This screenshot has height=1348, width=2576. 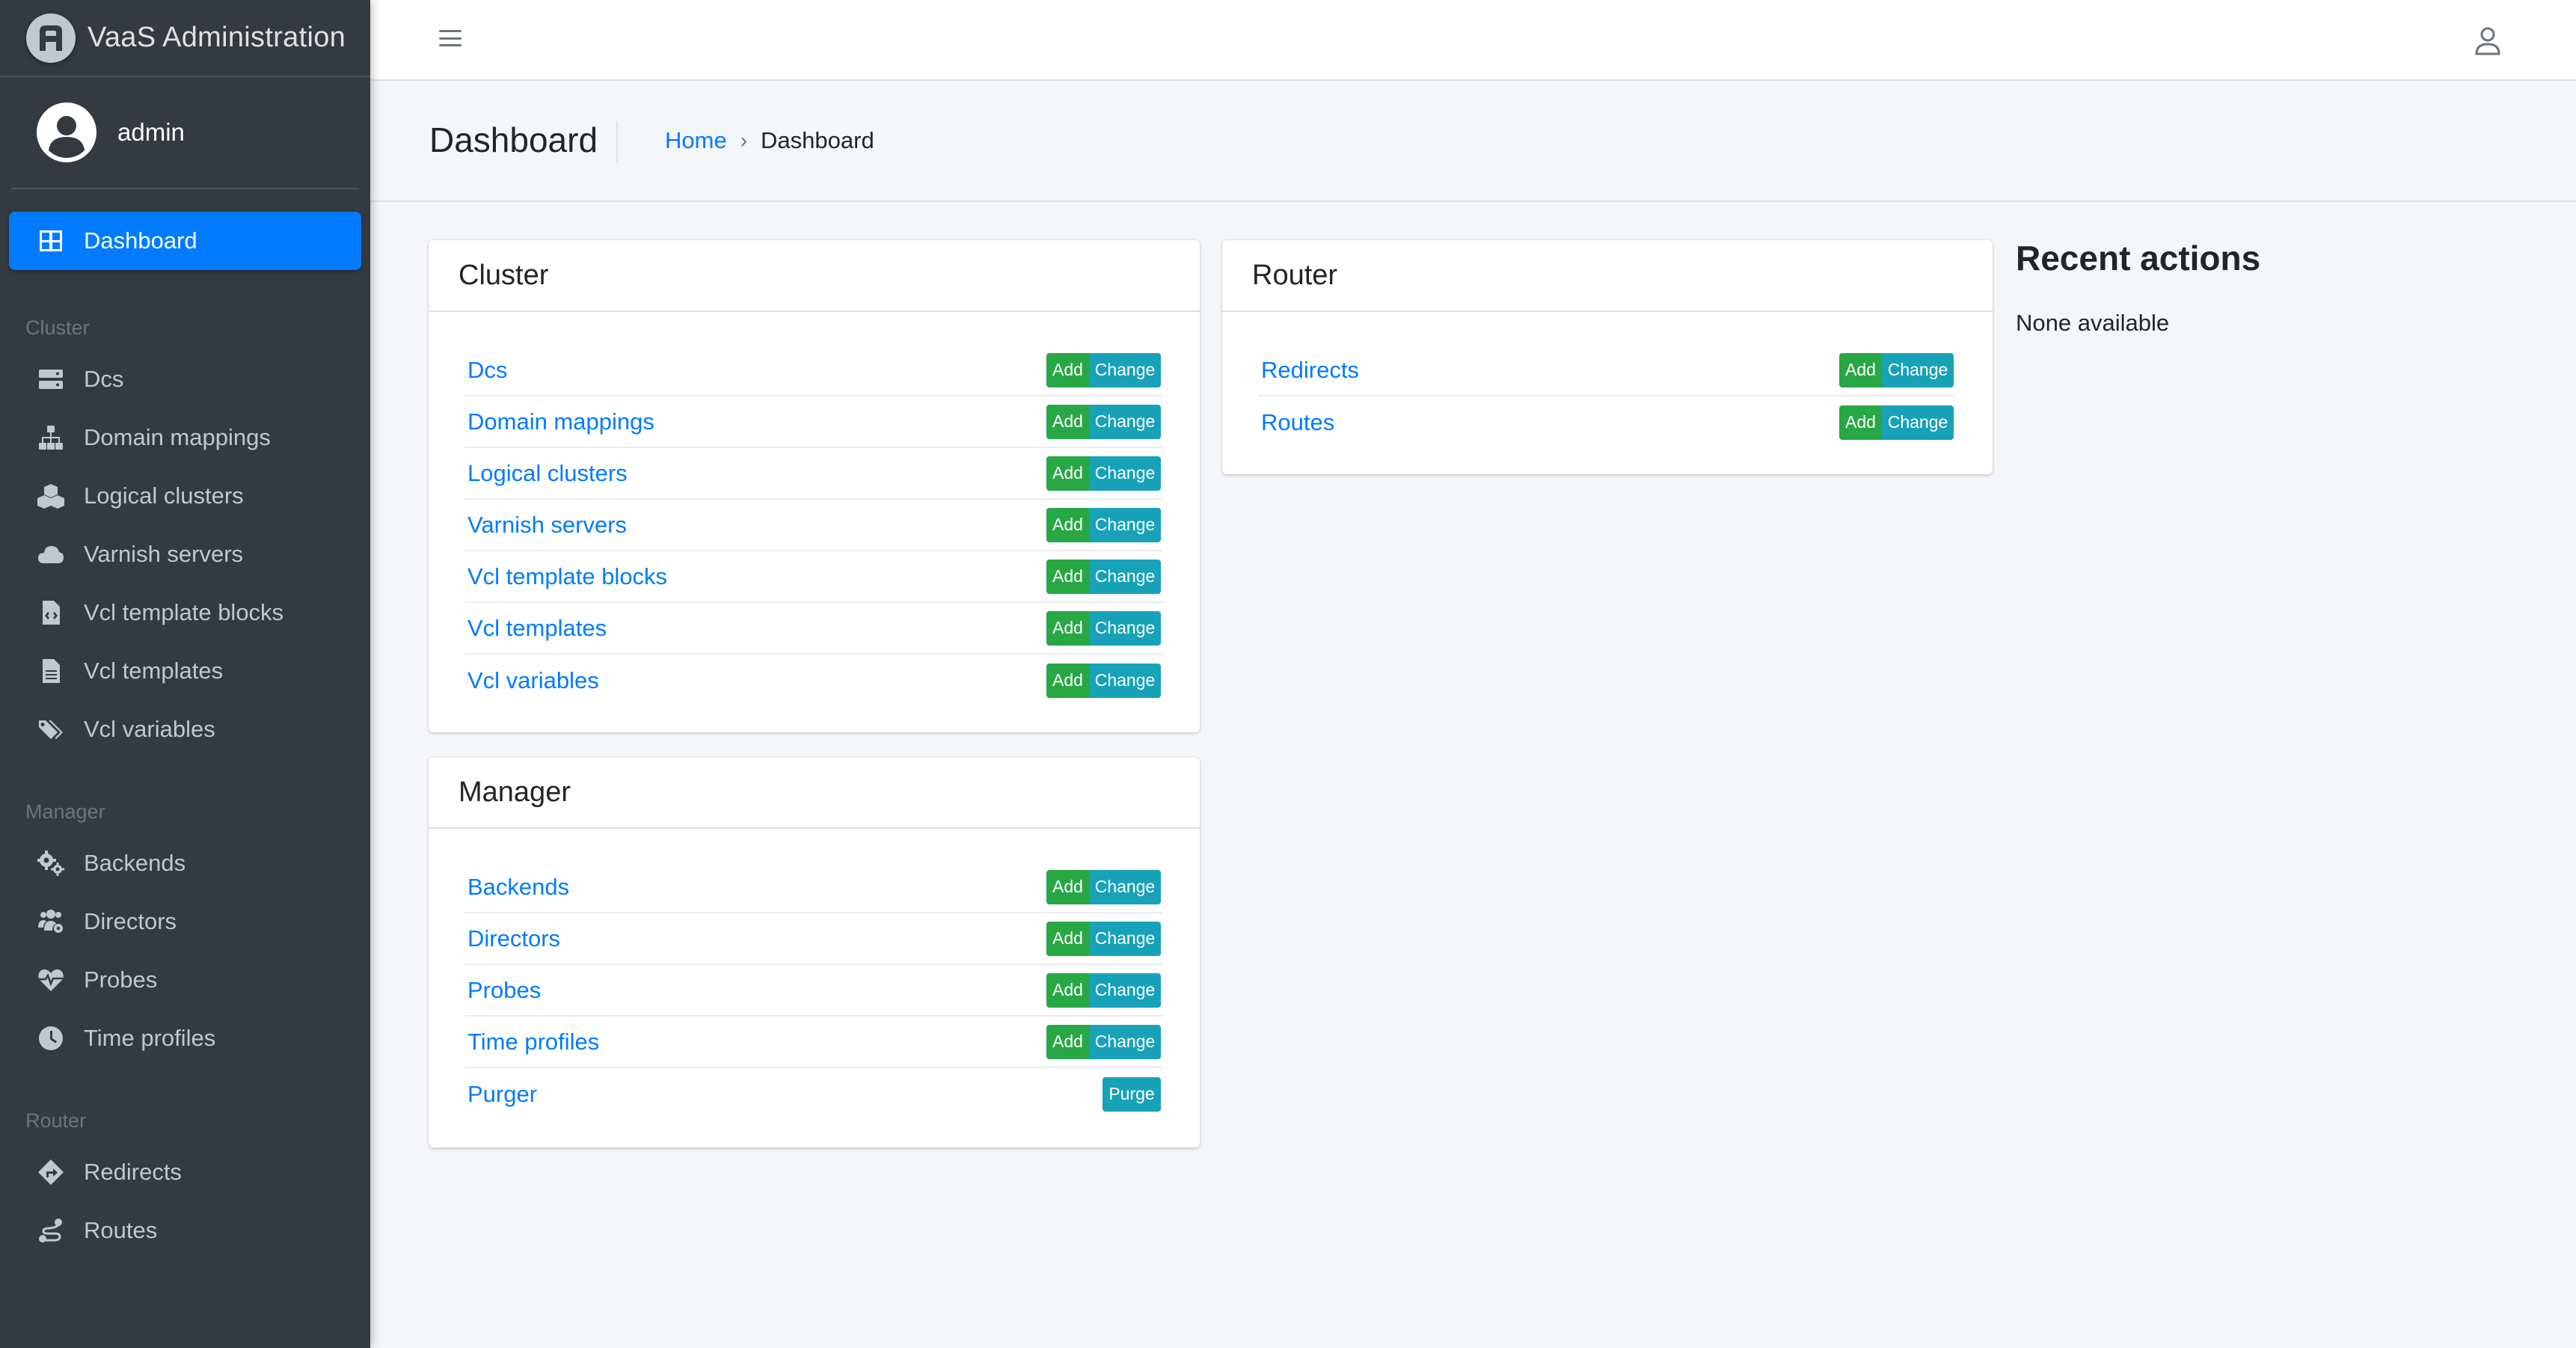 What do you see at coordinates (567, 576) in the screenshot?
I see `model-link: Vcl template blocks` at bounding box center [567, 576].